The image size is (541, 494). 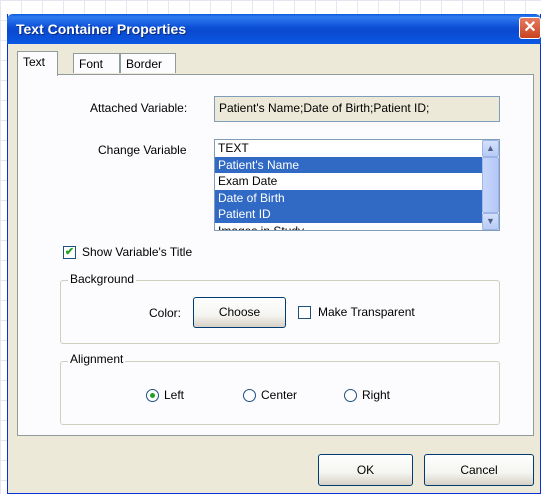 I want to click on tab-border-label: Border, so click(x=144, y=64).